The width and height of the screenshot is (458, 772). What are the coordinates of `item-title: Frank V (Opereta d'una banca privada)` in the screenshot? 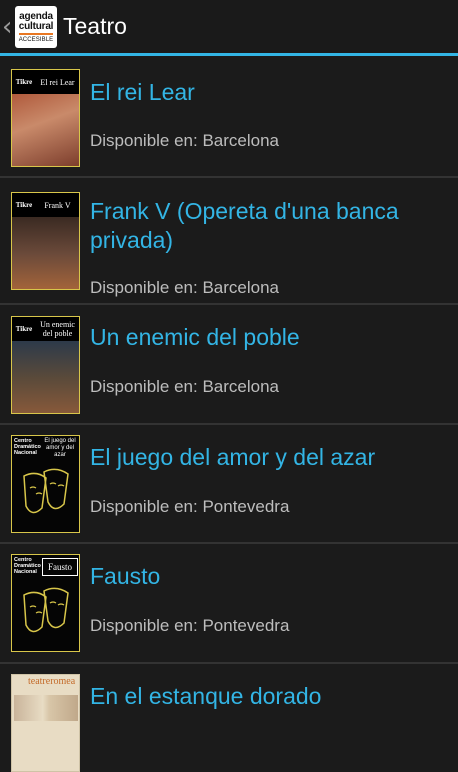 It's located at (255, 226).